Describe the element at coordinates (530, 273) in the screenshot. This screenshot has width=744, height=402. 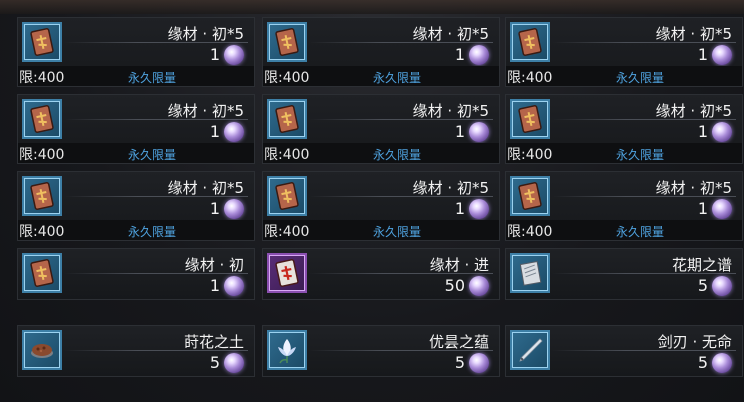
I see `score-sheet-icon` at that location.